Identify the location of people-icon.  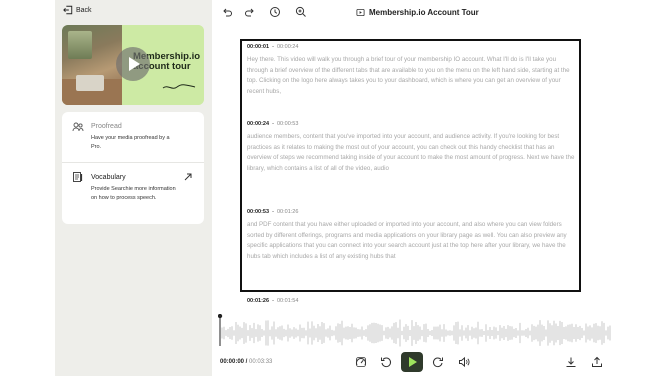
(78, 127).